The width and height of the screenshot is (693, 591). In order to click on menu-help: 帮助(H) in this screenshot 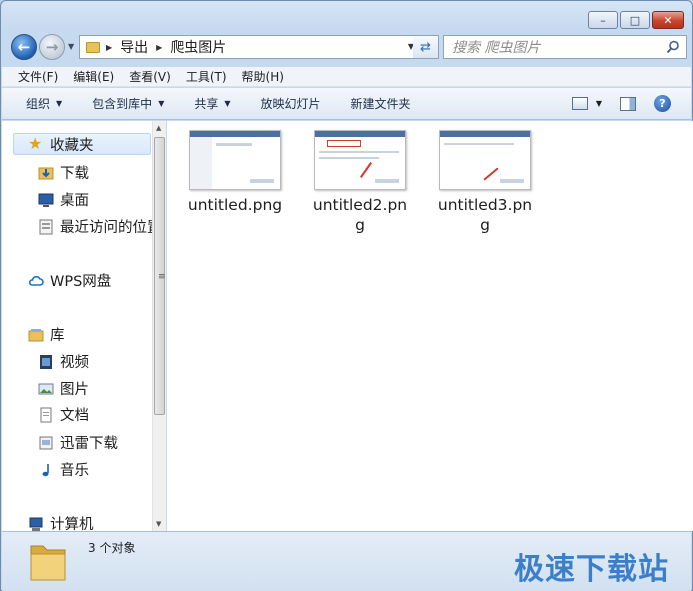, I will do `click(263, 76)`.